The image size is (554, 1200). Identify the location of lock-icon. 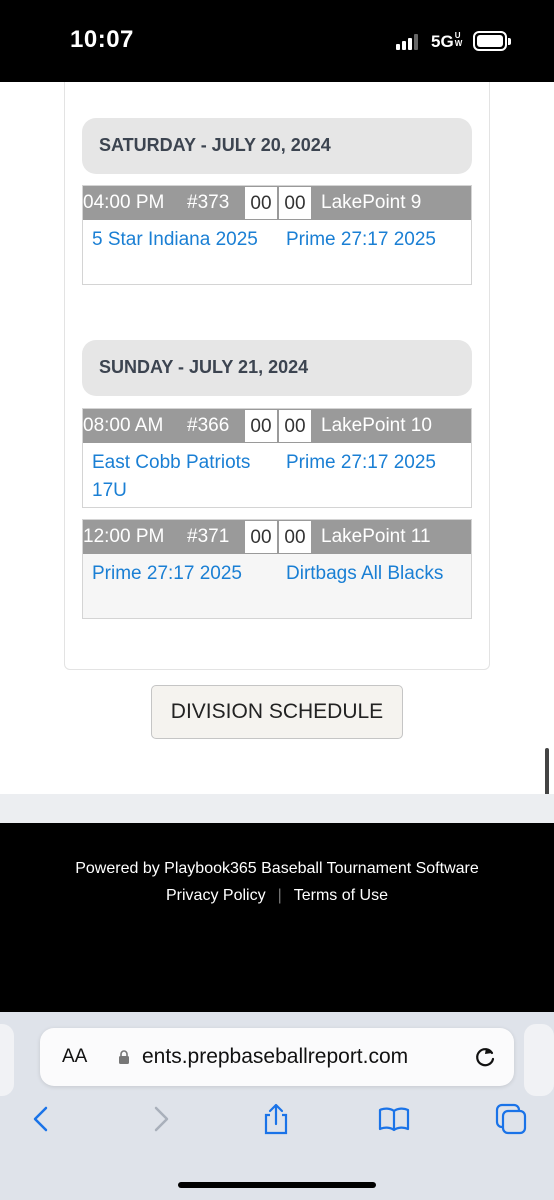
(124, 1057).